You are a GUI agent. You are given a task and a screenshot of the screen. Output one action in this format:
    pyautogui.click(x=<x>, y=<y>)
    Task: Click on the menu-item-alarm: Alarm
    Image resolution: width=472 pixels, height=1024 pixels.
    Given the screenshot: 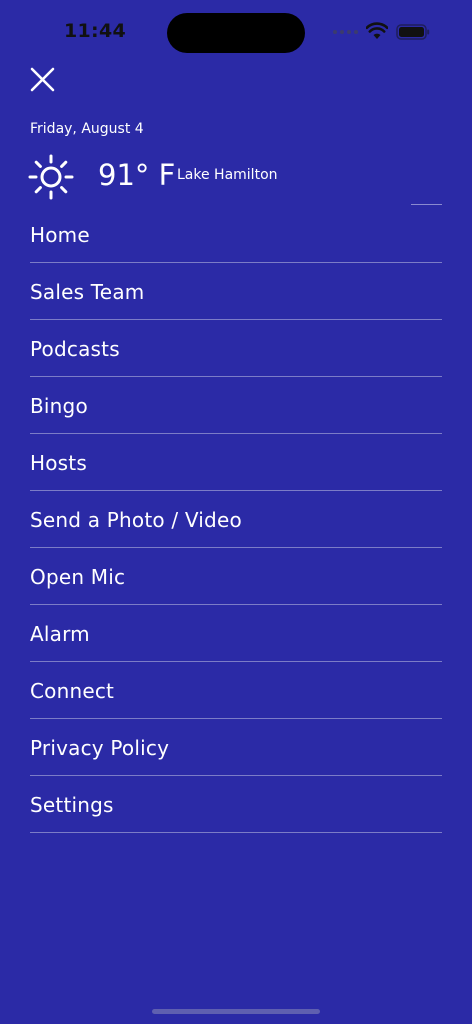 What is the action you would take?
    pyautogui.click(x=236, y=633)
    